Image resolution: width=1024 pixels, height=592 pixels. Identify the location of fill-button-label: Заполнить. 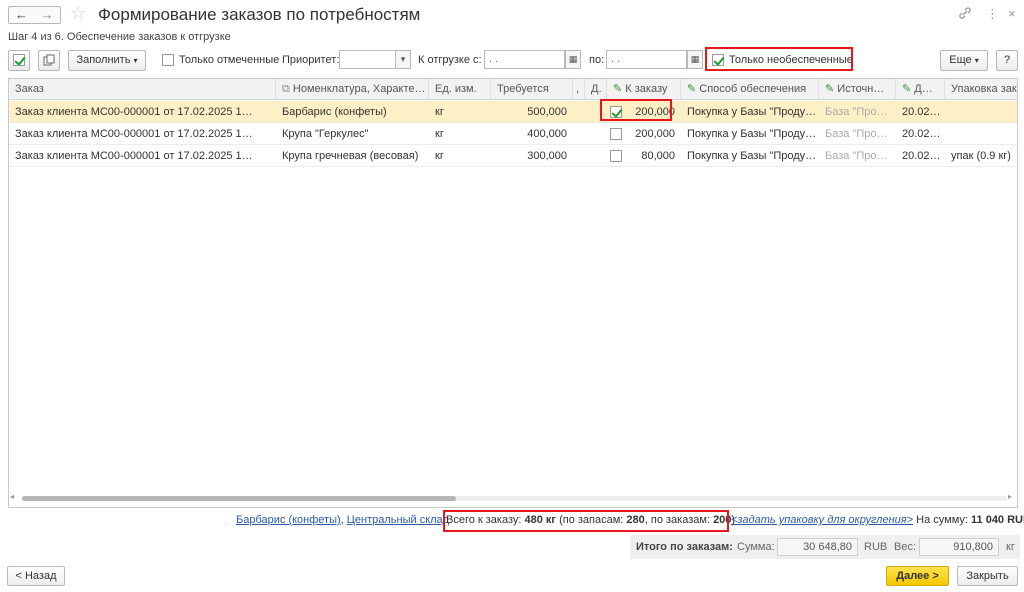
(103, 60).